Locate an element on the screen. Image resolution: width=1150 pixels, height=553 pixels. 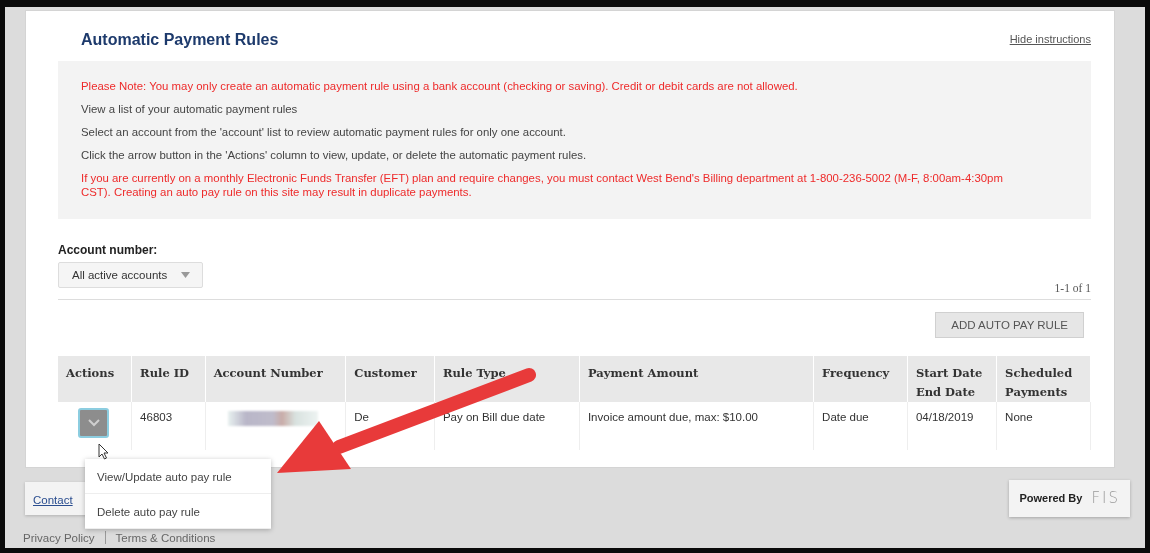
column-header: Rule ID is located at coordinates (168, 379).